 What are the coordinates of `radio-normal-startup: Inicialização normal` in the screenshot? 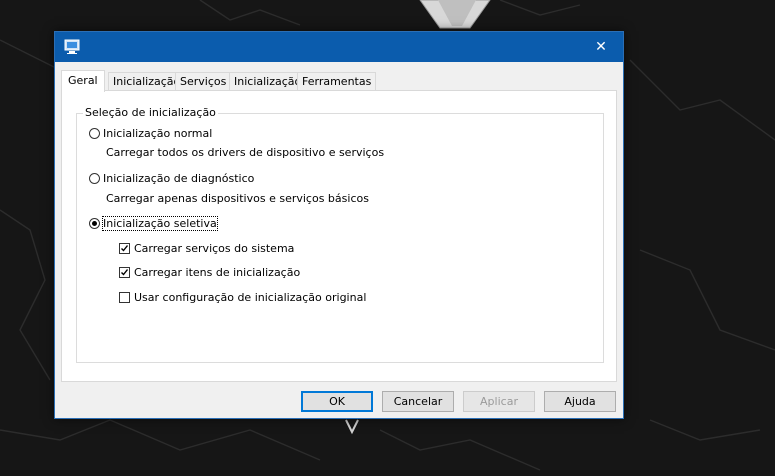 It's located at (150, 133).